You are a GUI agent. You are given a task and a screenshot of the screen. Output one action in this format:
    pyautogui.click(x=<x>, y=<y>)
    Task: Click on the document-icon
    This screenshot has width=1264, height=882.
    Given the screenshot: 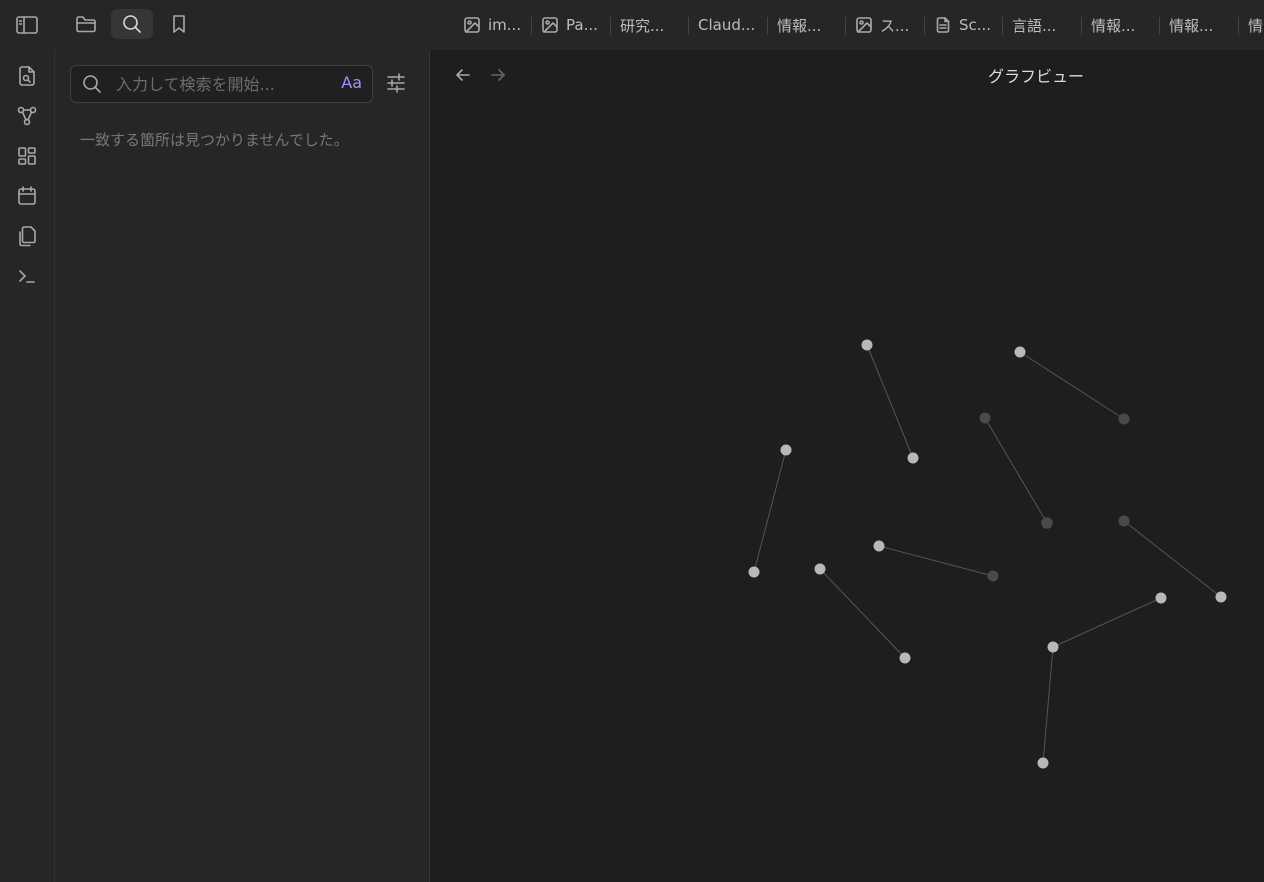 What is the action you would take?
    pyautogui.click(x=946, y=25)
    